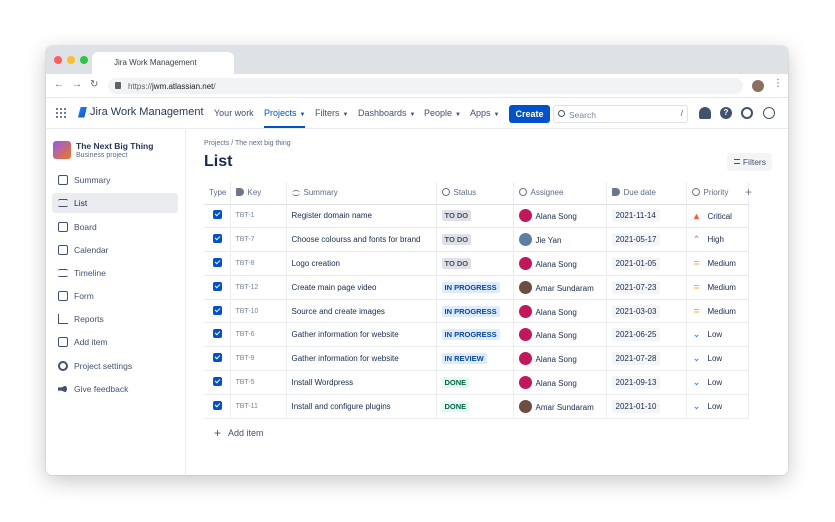  What do you see at coordinates (115, 250) in the screenshot?
I see `sidebar-item-calendar: Calendar` at bounding box center [115, 250].